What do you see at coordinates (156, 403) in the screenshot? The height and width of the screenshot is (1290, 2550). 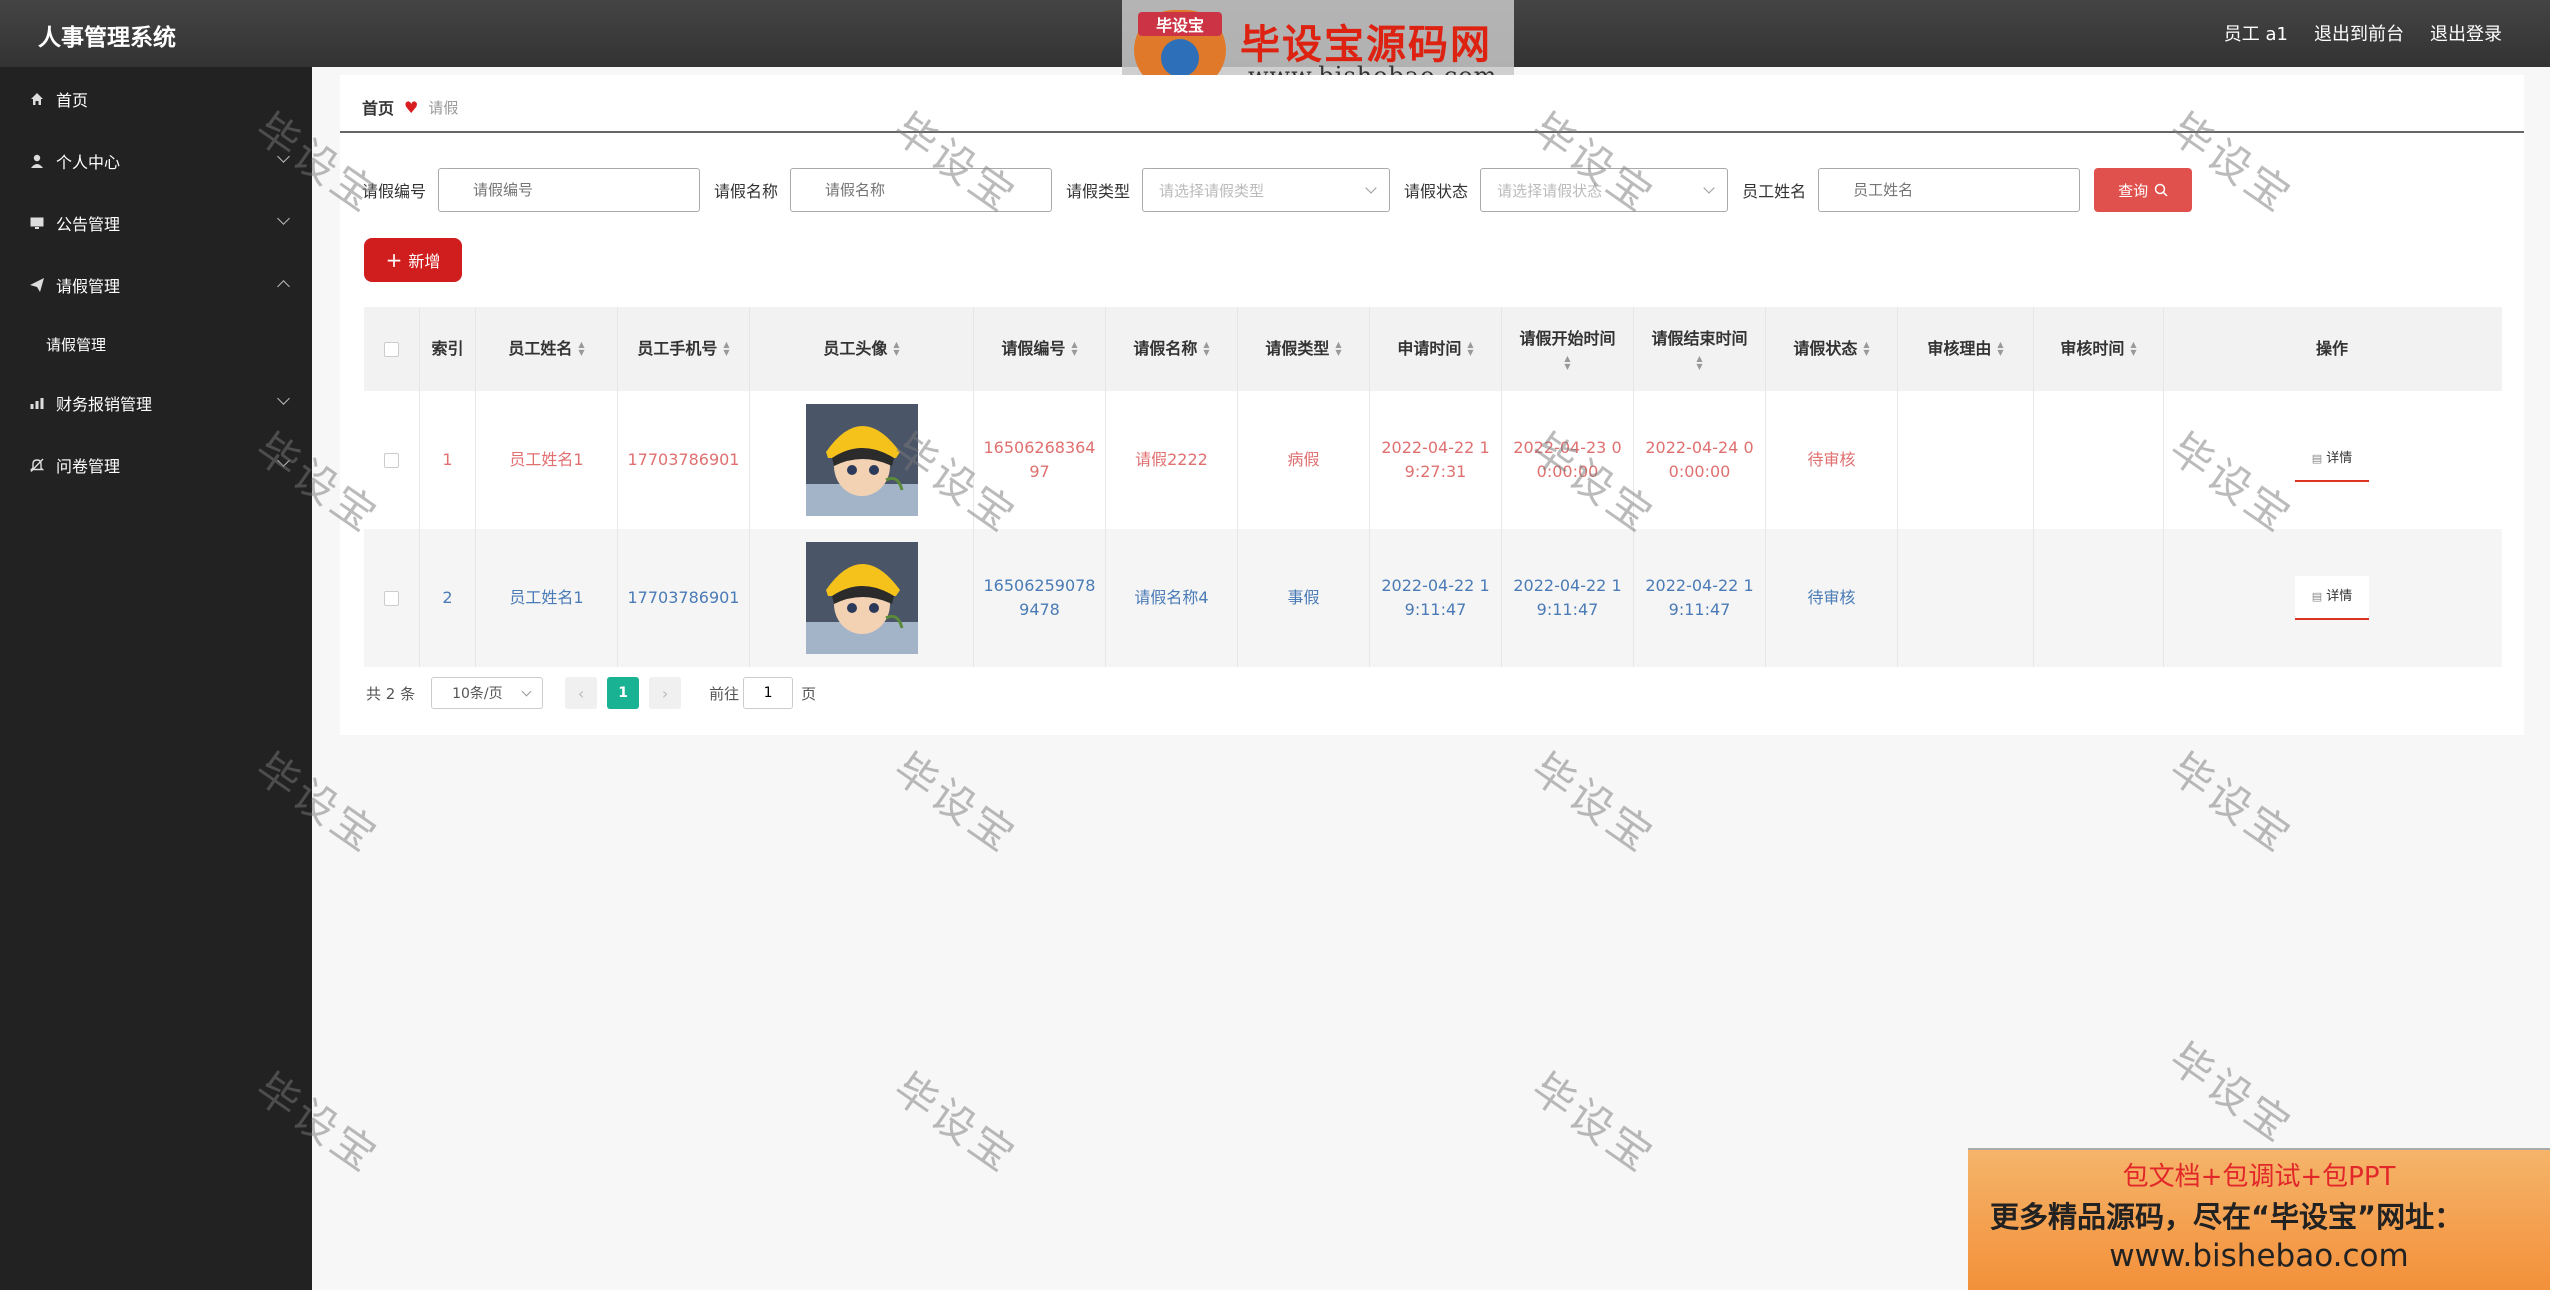 I see `sidebar-item-finance: 财务报销管理` at bounding box center [156, 403].